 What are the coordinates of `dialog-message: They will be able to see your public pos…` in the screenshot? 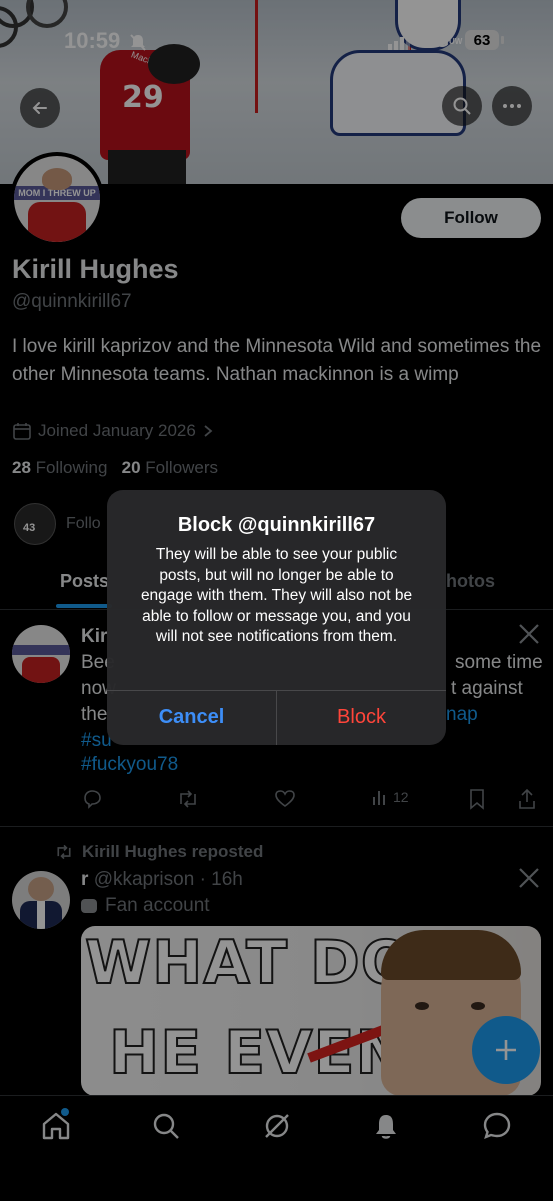 It's located at (276, 595).